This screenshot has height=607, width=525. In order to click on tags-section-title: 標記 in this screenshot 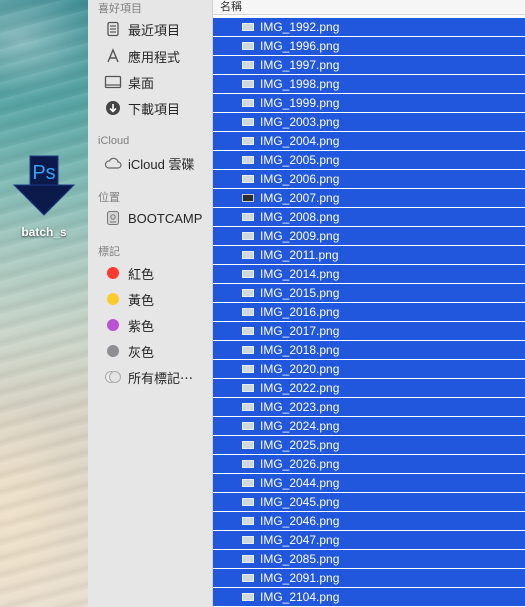, I will do `click(109, 252)`.